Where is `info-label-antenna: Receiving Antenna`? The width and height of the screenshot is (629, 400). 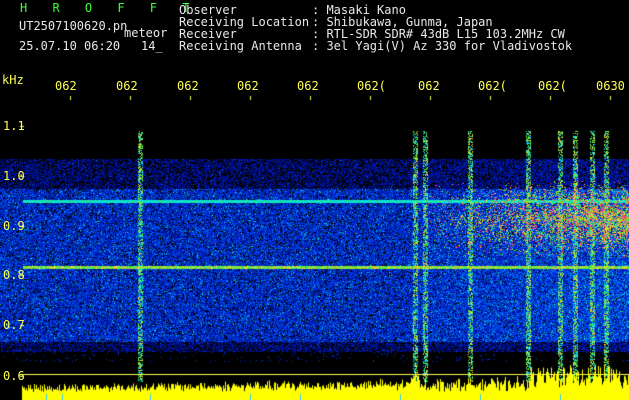
info-label-antenna: Receiving Antenna is located at coordinates (240, 46).